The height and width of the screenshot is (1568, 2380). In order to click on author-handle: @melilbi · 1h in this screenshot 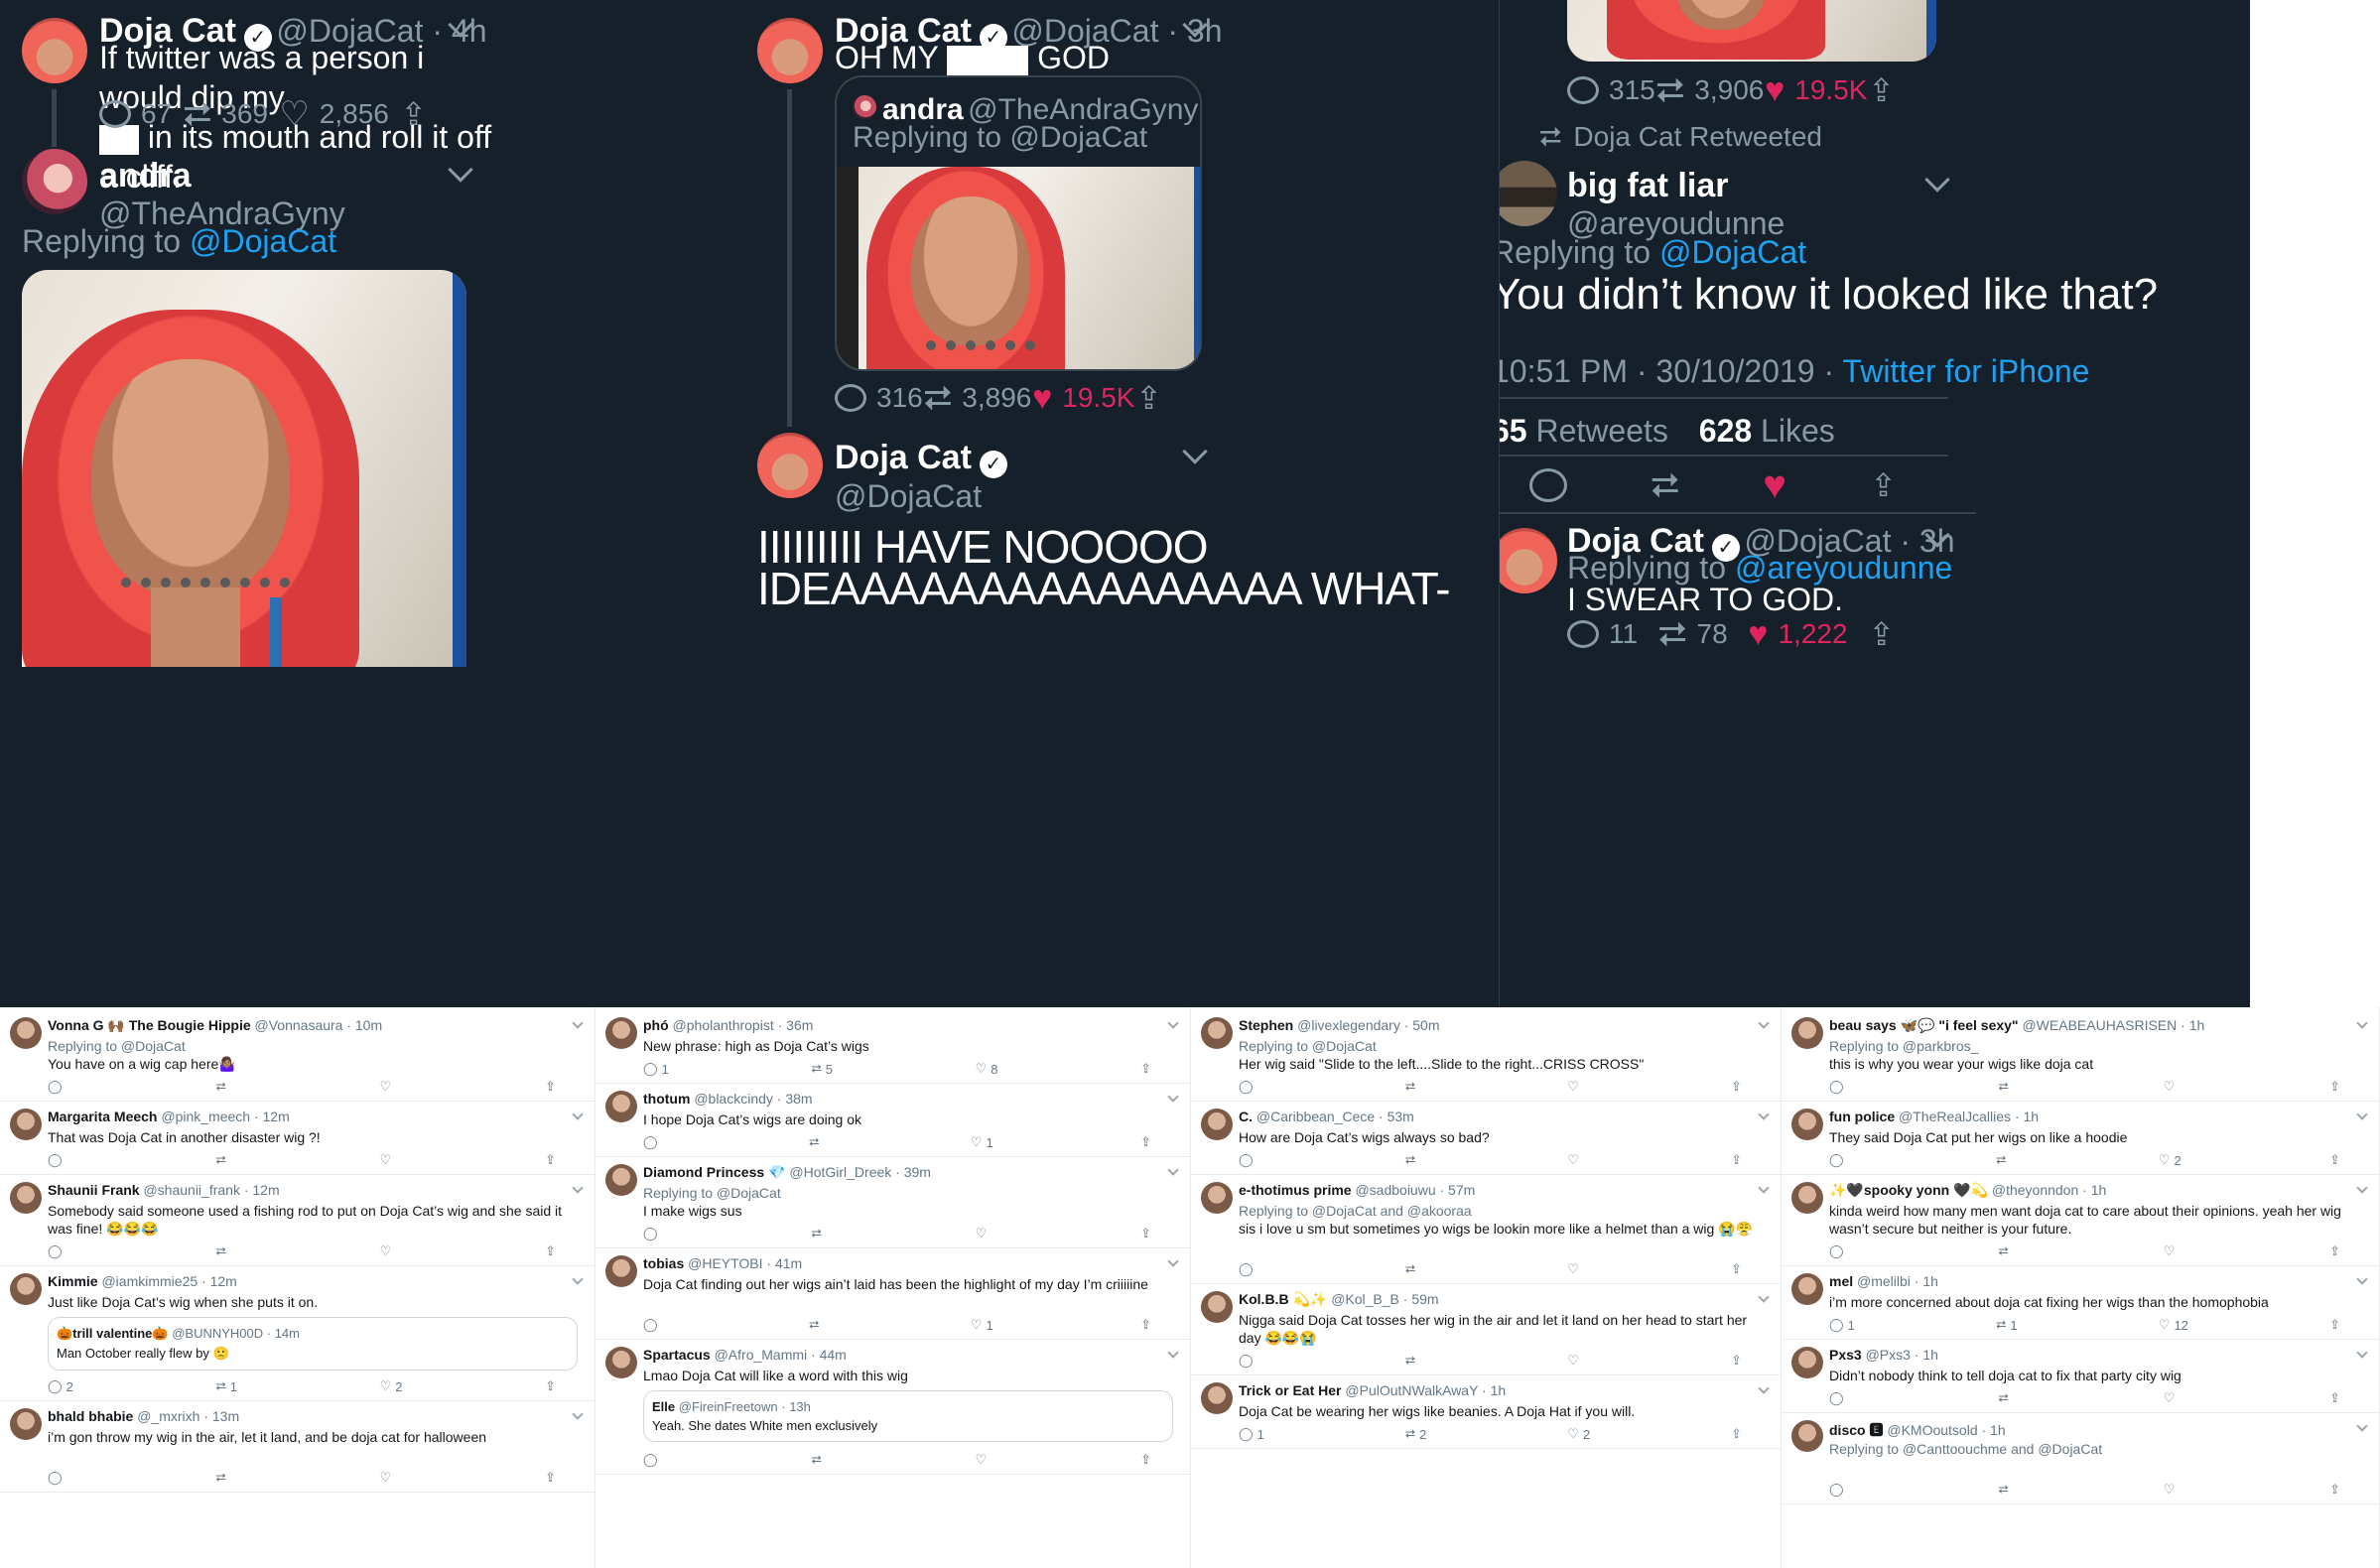, I will do `click(1897, 1281)`.